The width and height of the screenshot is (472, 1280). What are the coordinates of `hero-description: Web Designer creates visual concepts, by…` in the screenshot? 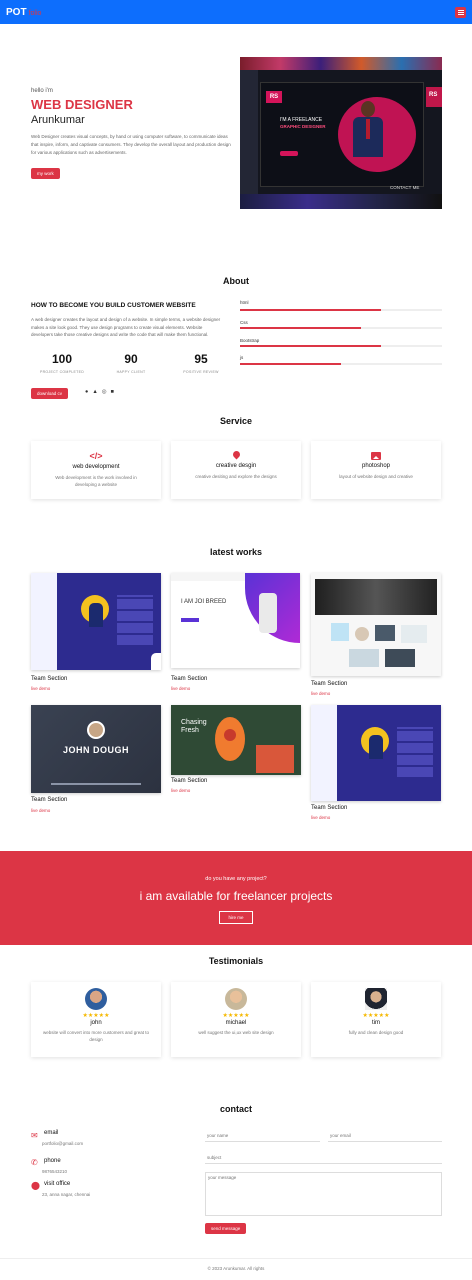 It's located at (131, 144).